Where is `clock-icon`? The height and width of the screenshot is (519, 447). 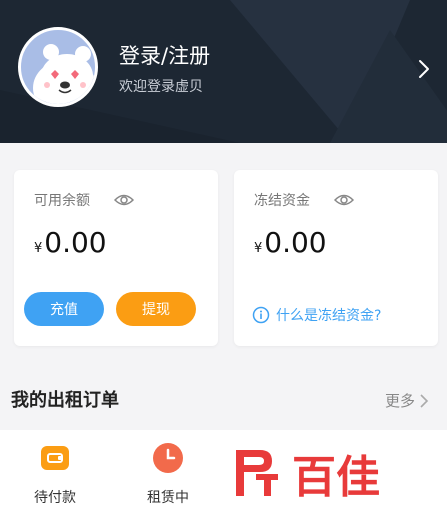 clock-icon is located at coordinates (168, 458).